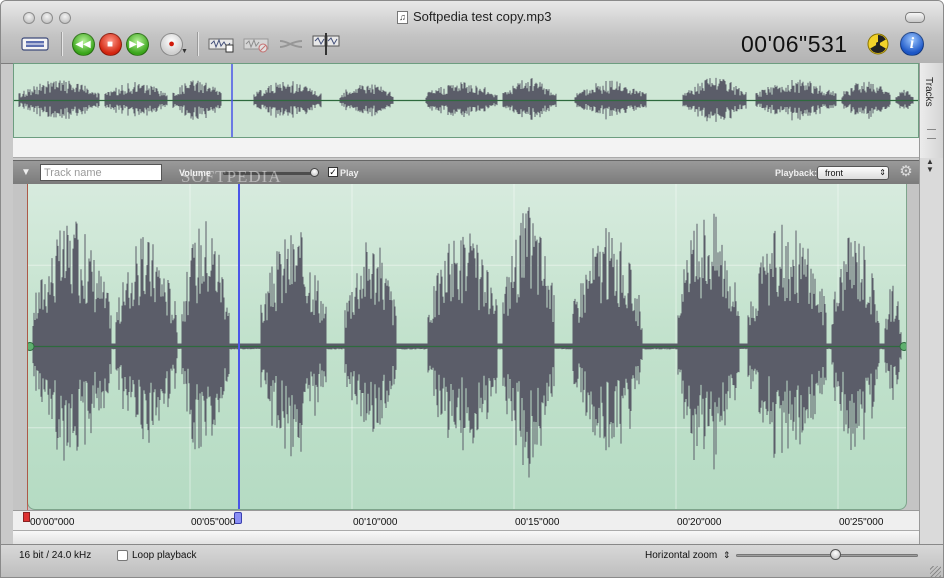 The height and width of the screenshot is (578, 944). I want to click on tracks-label: Tracks, so click(928, 92).